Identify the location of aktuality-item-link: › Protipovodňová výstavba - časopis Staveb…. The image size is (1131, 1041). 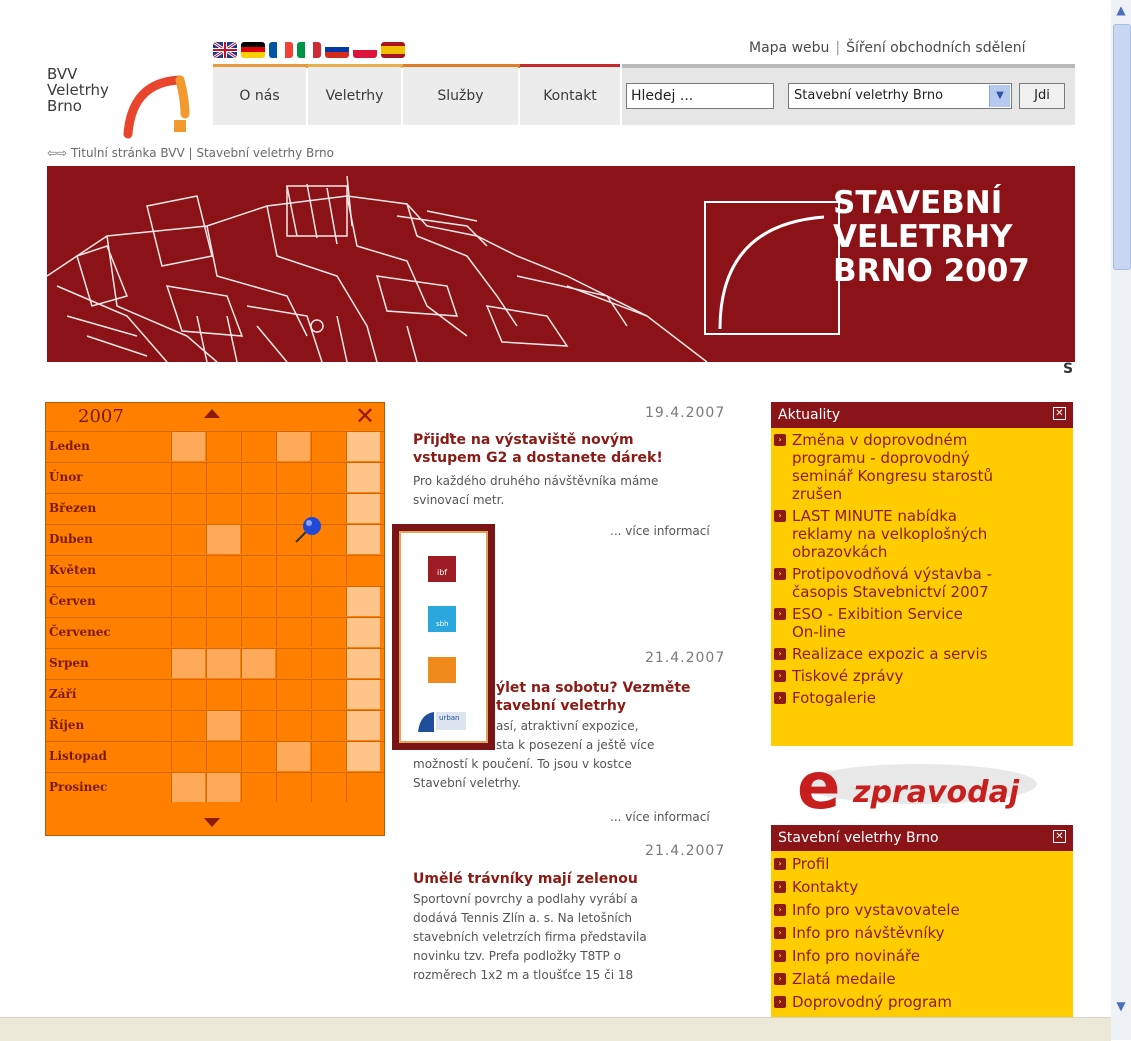
(883, 583).